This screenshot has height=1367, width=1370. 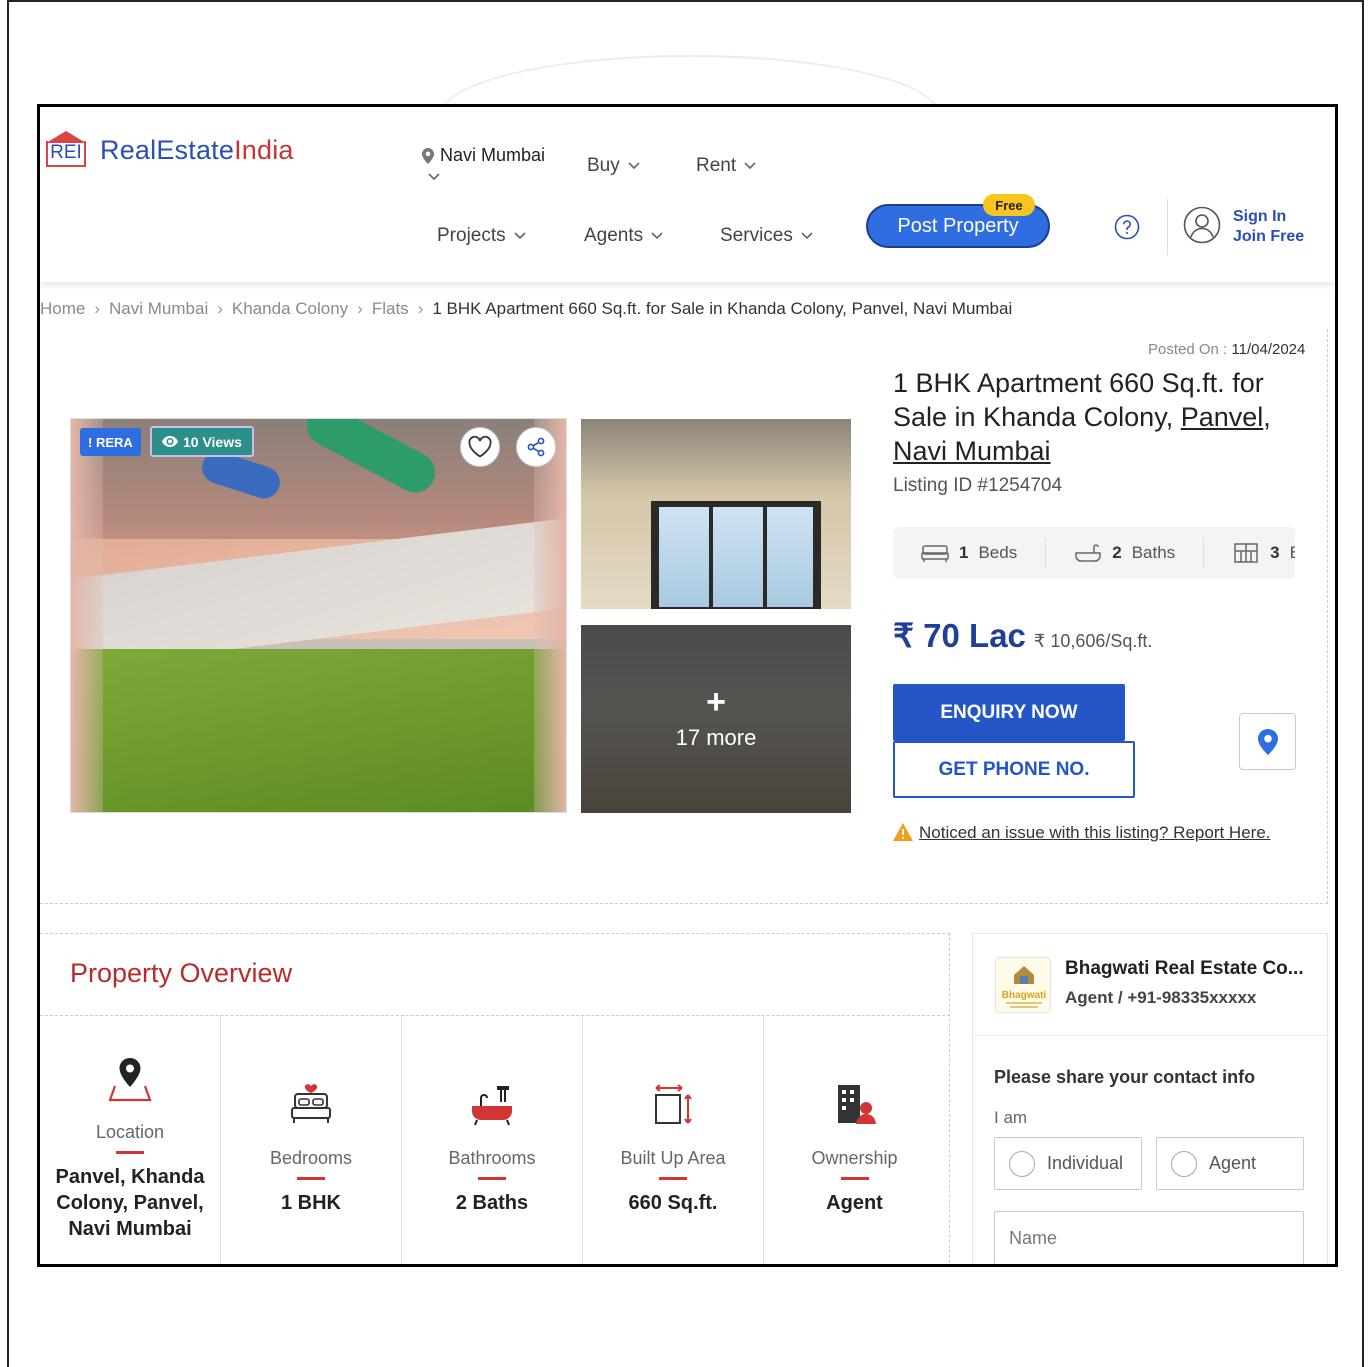 What do you see at coordinates (170, 441) in the screenshot?
I see `eye-icon` at bounding box center [170, 441].